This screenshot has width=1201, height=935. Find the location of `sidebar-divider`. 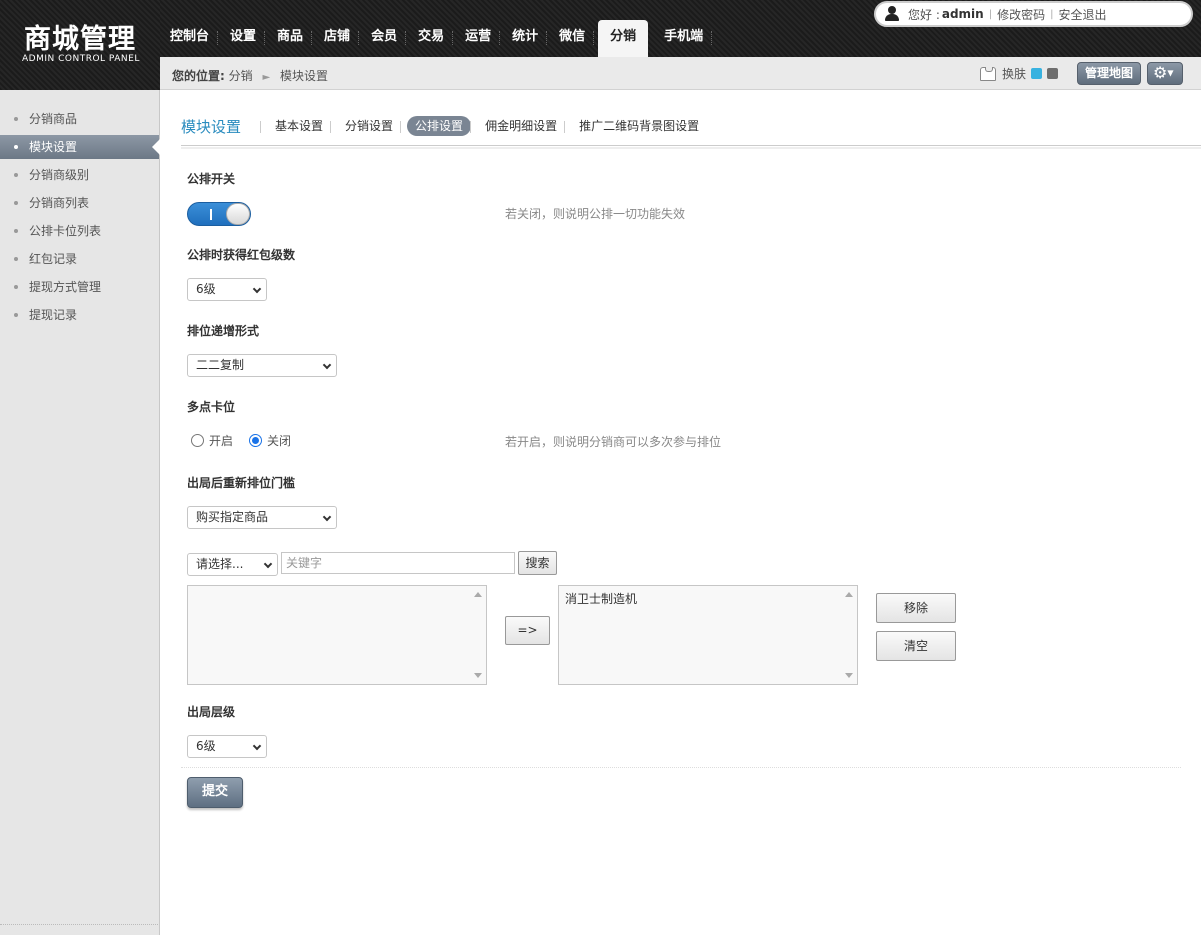

sidebar-divider is located at coordinates (79, 924).